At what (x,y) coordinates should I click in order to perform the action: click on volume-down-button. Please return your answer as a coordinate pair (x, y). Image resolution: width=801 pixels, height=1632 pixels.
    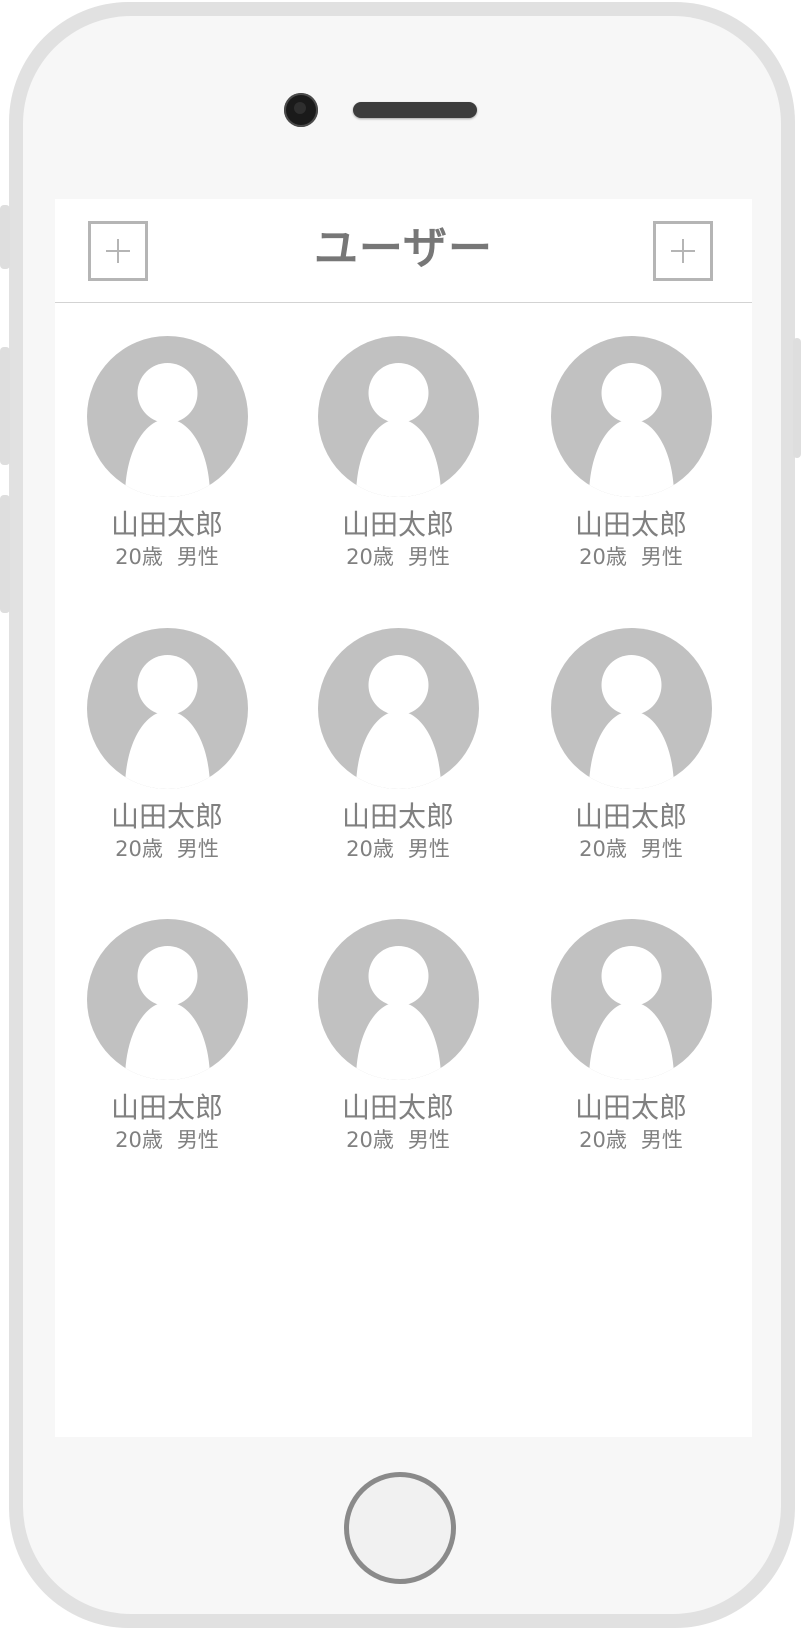
    Looking at the image, I should click on (5, 554).